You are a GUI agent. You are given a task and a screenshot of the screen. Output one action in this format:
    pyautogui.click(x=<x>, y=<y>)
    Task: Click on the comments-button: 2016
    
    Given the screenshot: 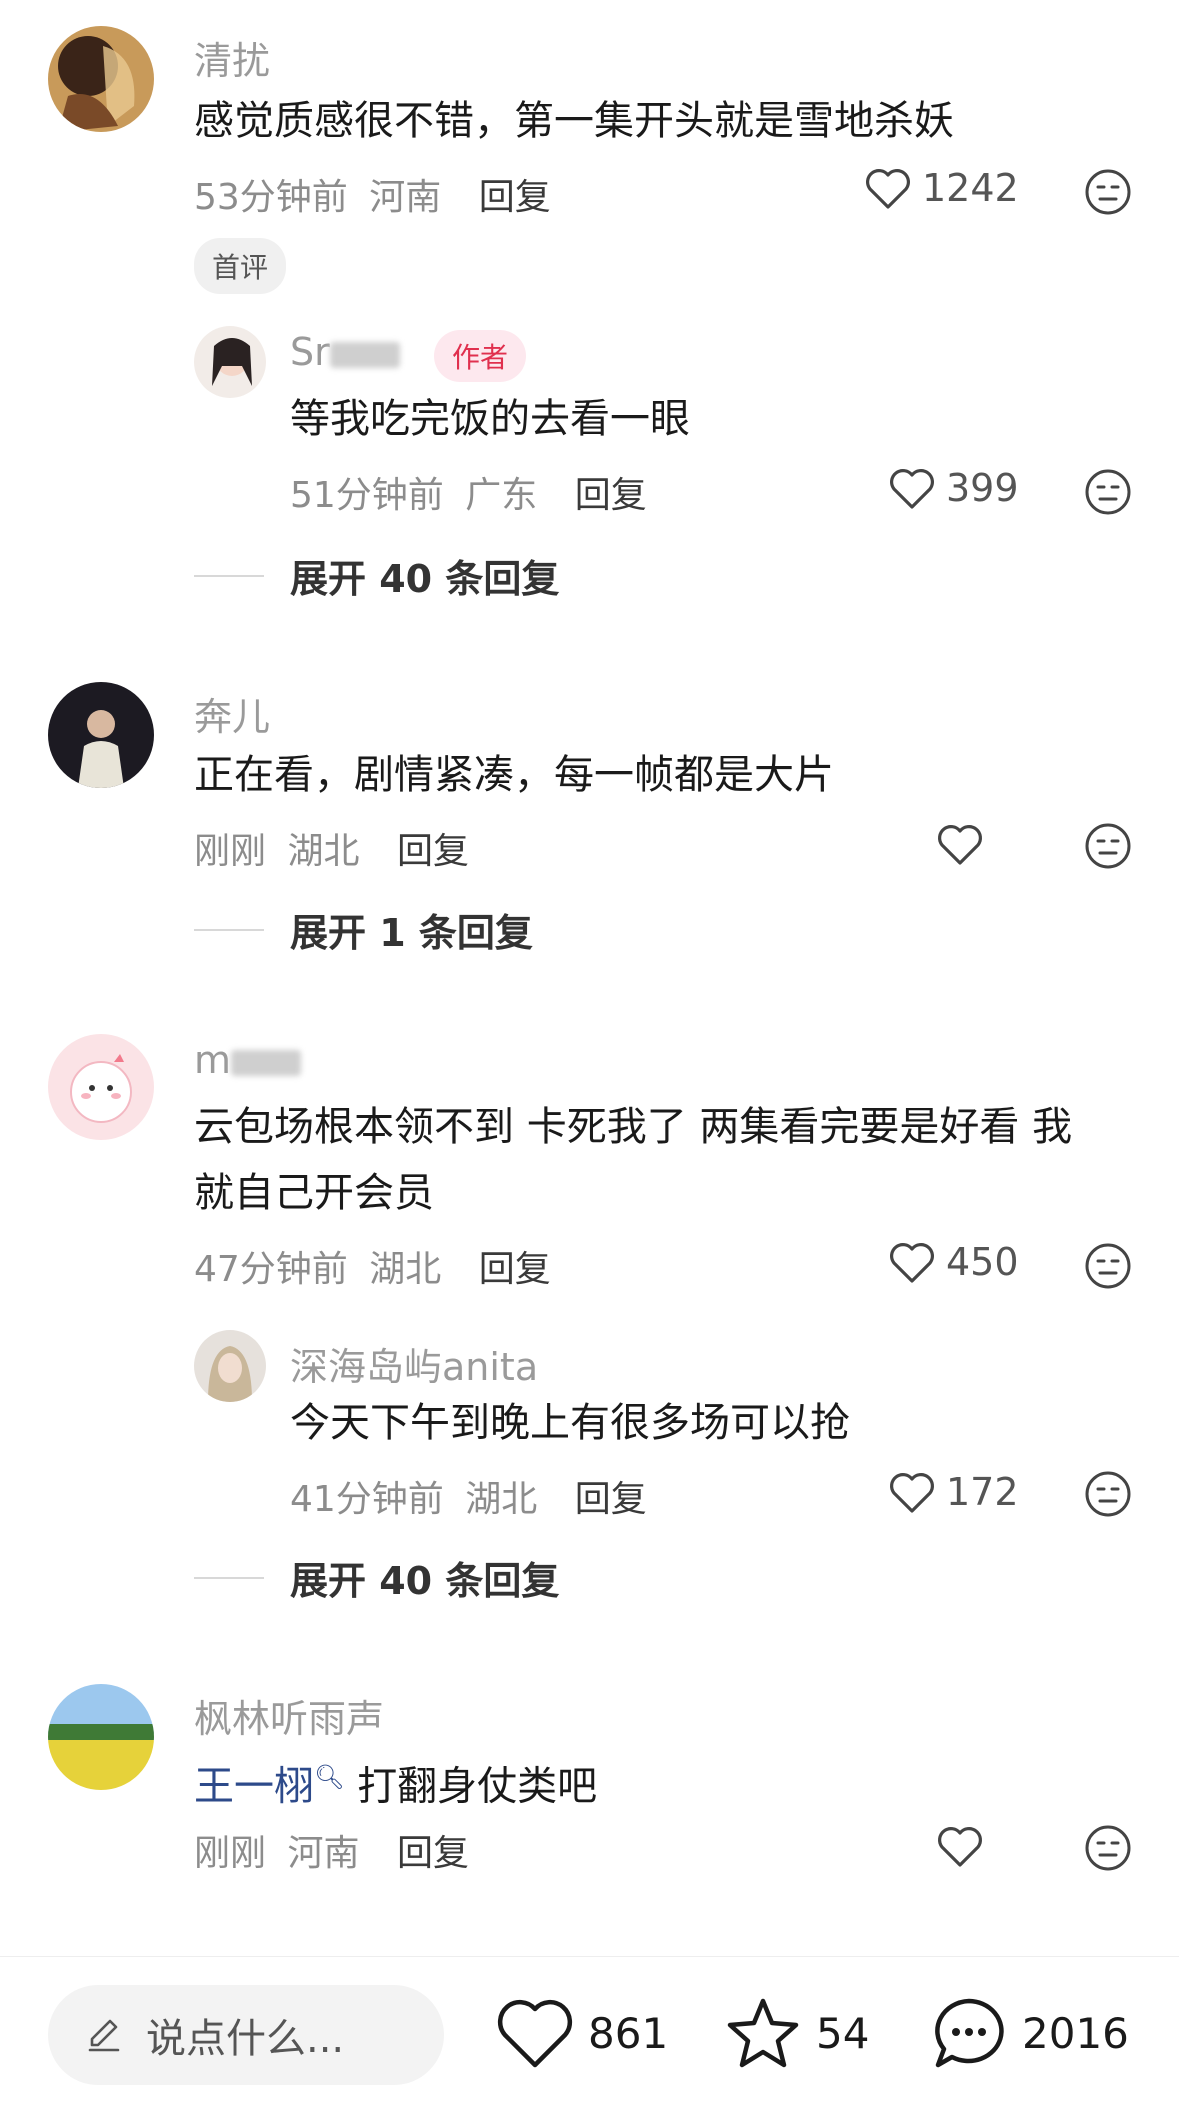 What is the action you would take?
    pyautogui.click(x=1029, y=2033)
    